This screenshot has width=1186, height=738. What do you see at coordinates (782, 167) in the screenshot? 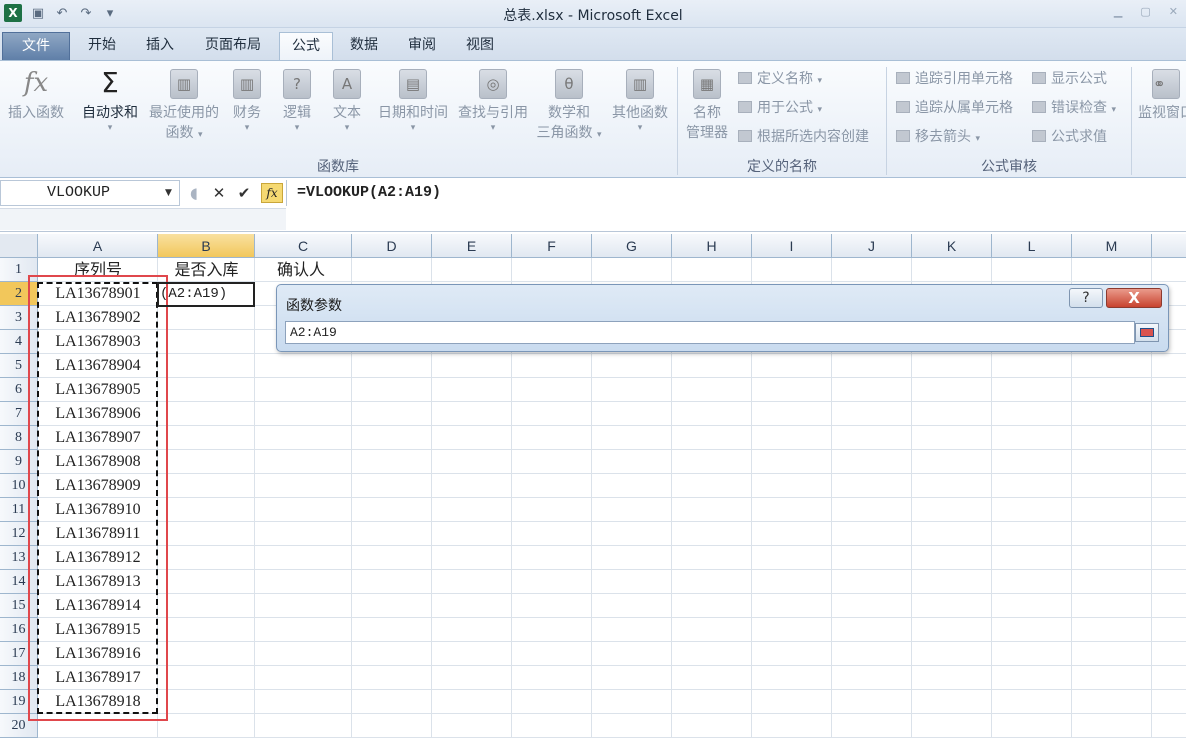
I see `group-label-defined-names: 定义的名称` at bounding box center [782, 167].